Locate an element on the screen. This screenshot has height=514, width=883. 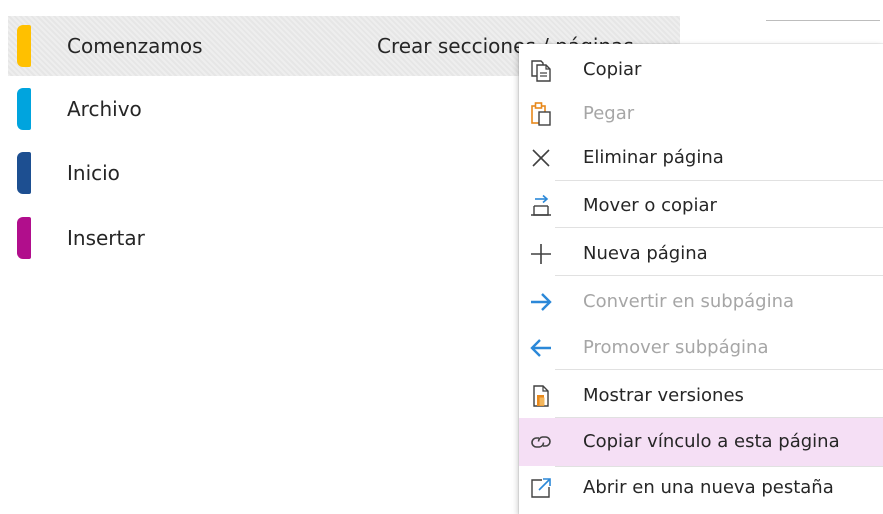
section-item-inicio: Inicio is located at coordinates (175, 173).